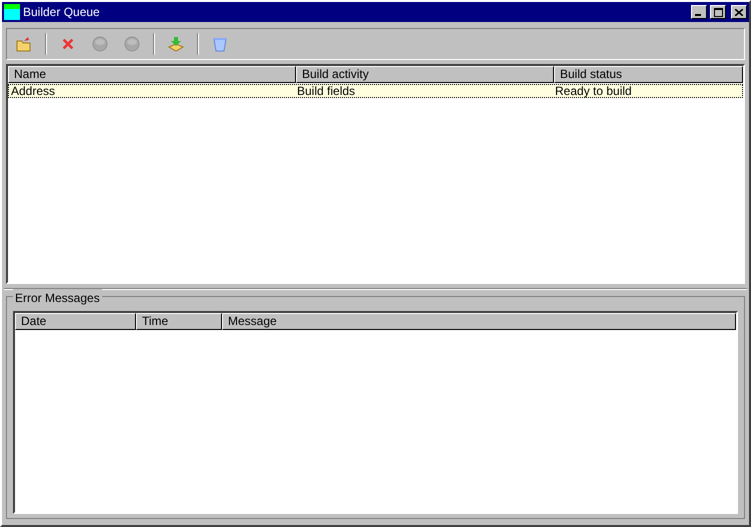 Image resolution: width=751 pixels, height=527 pixels. Describe the element at coordinates (152, 74) in the screenshot. I see `column-header: Name` at that location.